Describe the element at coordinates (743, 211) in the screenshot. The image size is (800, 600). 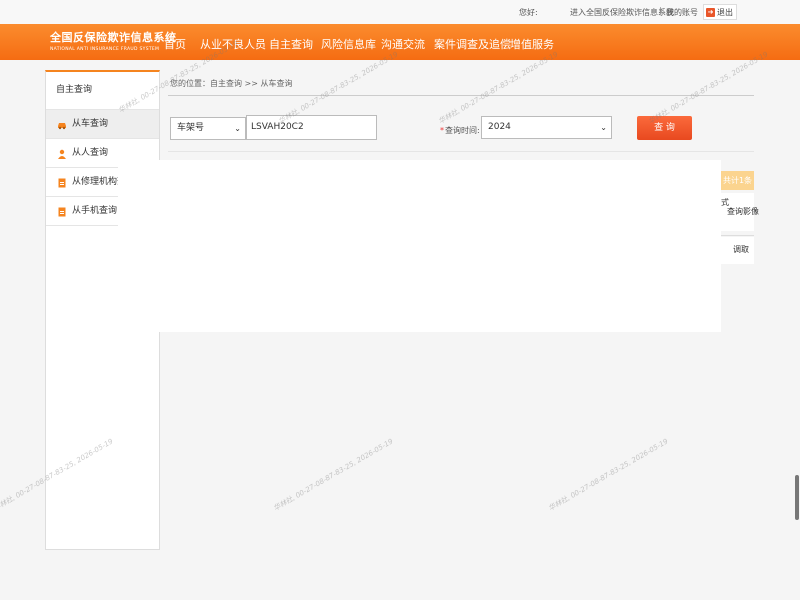
I see `column-header-label: 查询影像` at that location.